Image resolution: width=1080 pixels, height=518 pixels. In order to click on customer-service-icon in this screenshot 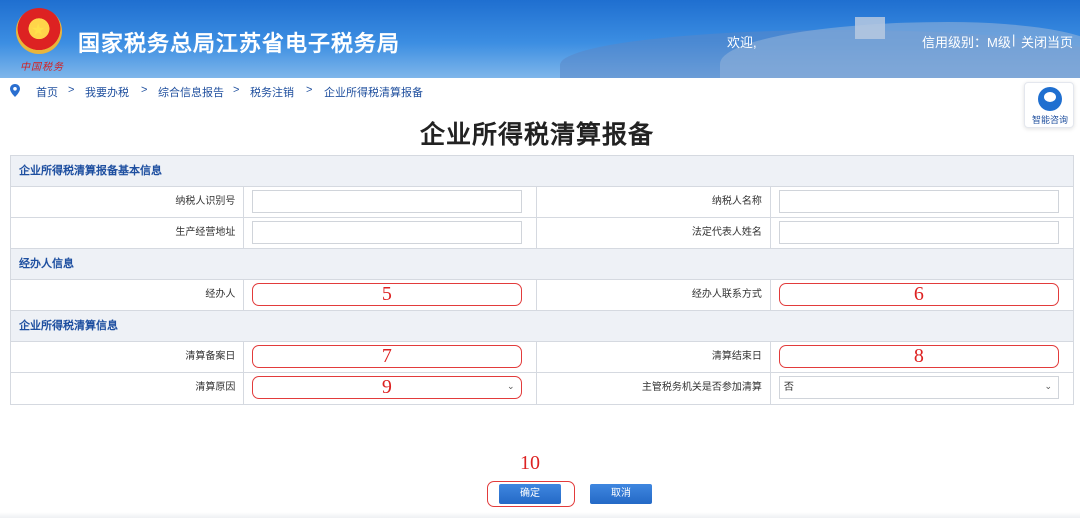, I will do `click(1050, 99)`.